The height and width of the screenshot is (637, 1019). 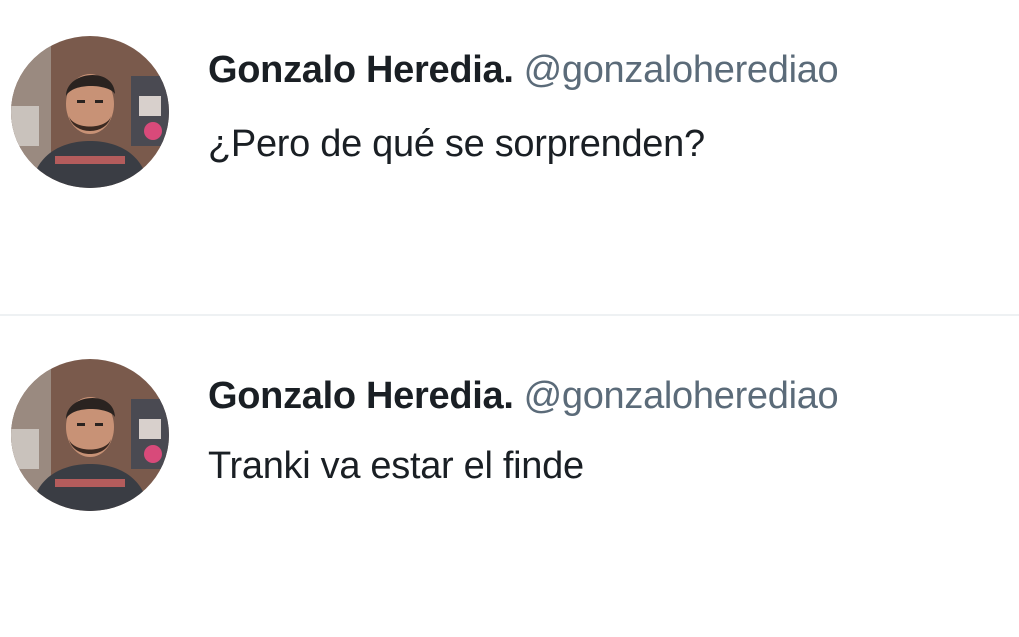 I want to click on tweet-text: Tranki va estar el finde, so click(x=396, y=466).